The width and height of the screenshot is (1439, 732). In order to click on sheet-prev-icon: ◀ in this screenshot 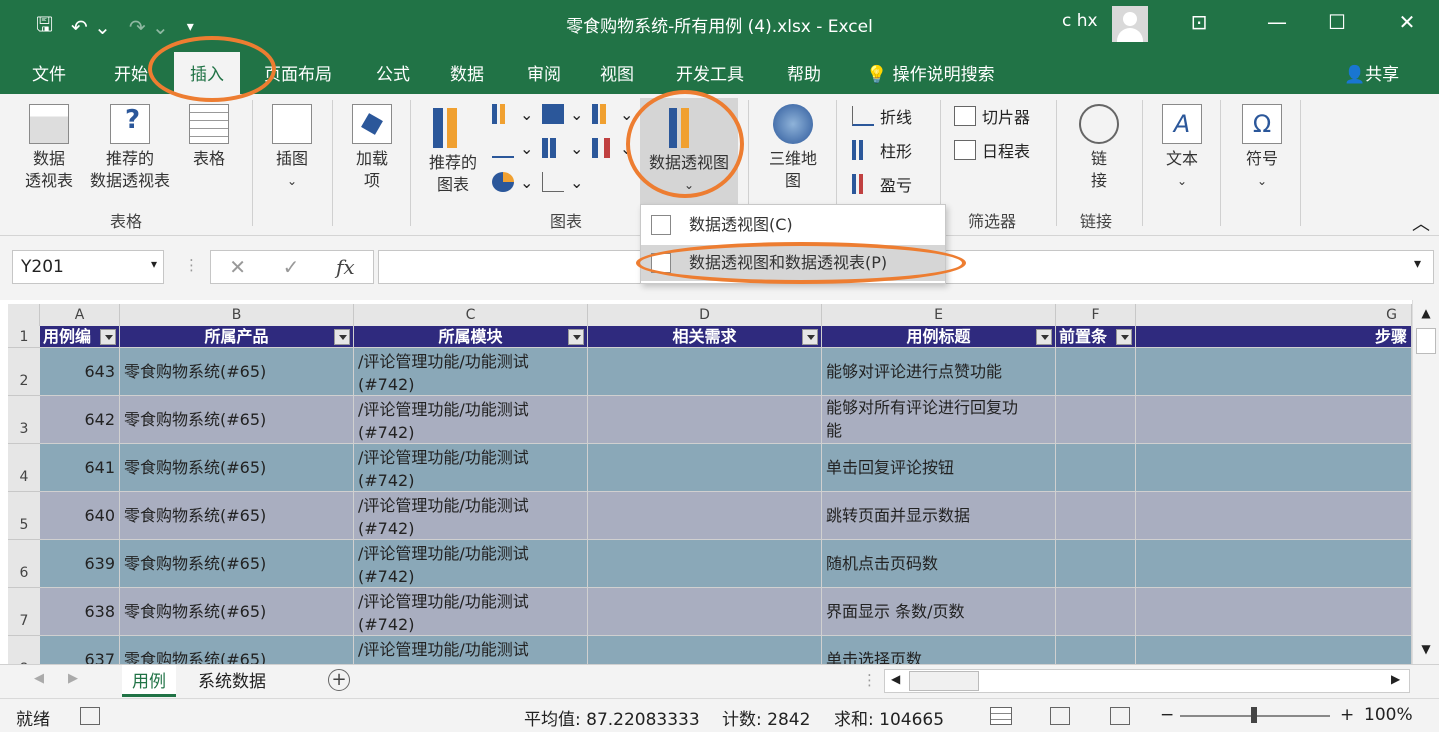, I will do `click(39, 678)`.